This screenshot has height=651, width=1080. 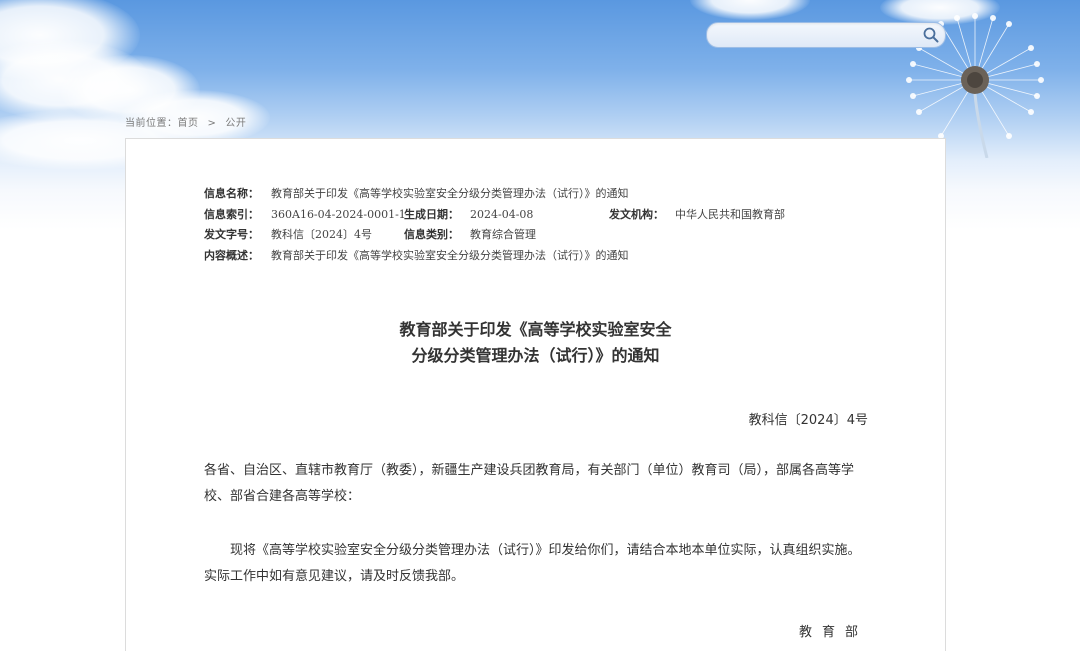 I want to click on search-input, so click(x=819, y=35).